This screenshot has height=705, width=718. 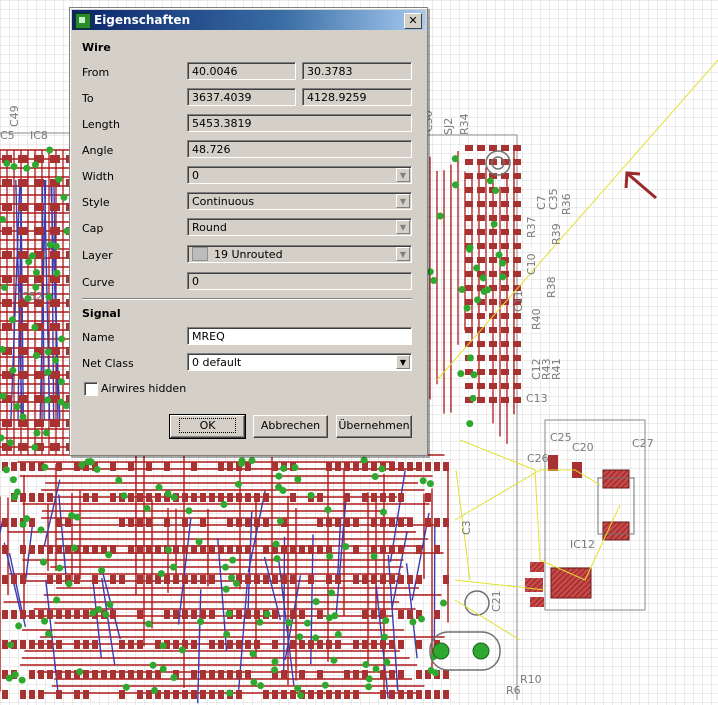 What do you see at coordinates (91, 389) in the screenshot?
I see `airwires-hidden-checkbox` at bounding box center [91, 389].